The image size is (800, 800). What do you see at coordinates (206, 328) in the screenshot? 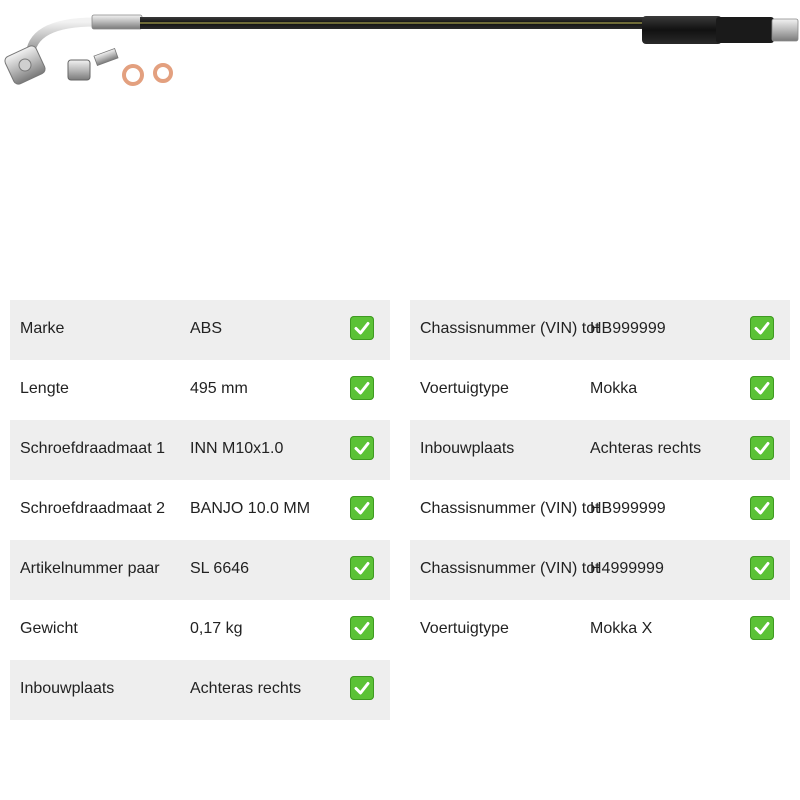
I see `spec-value: ABS` at bounding box center [206, 328].